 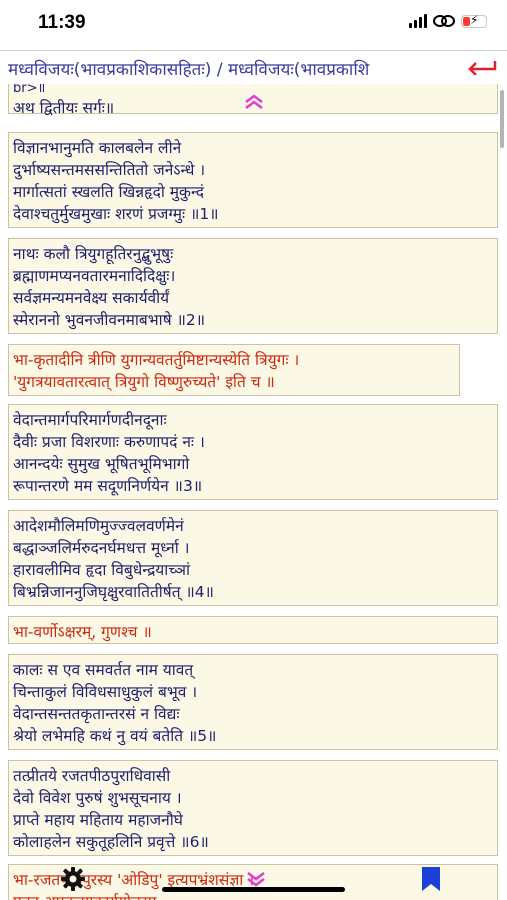 I want to click on verse-line: दुर्भाष्यसन्तमससन्तितितो जनेऽन्धे ।, so click(x=109, y=170).